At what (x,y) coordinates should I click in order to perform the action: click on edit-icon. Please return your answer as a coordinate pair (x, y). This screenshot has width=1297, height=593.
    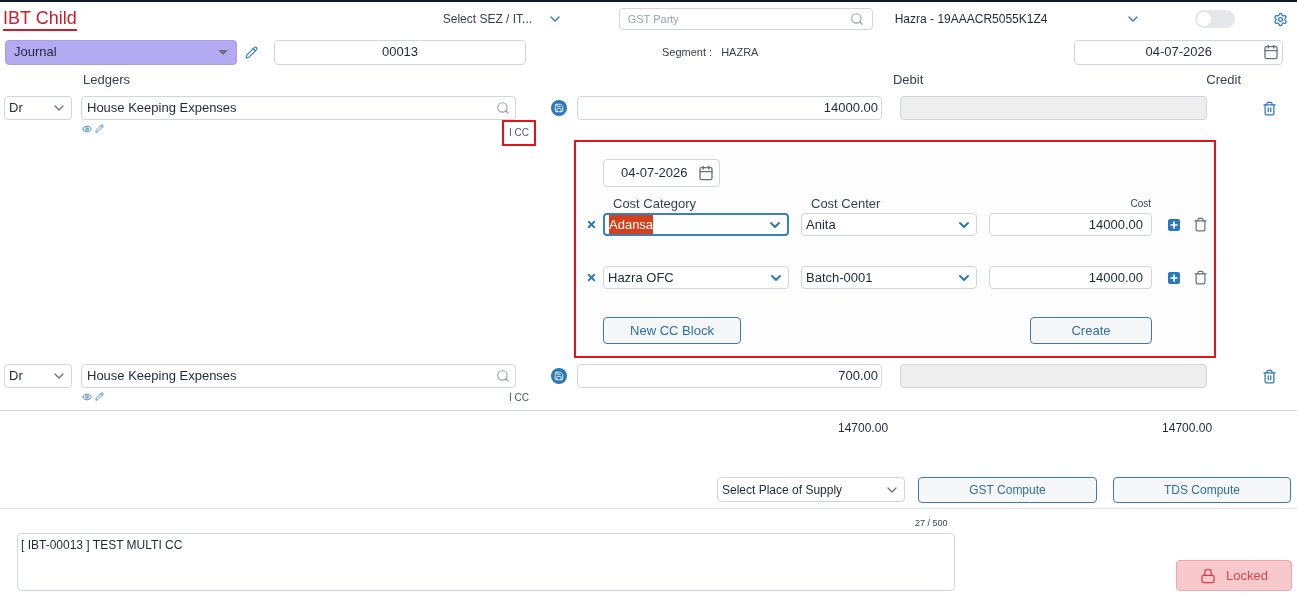
    Looking at the image, I should click on (251, 52).